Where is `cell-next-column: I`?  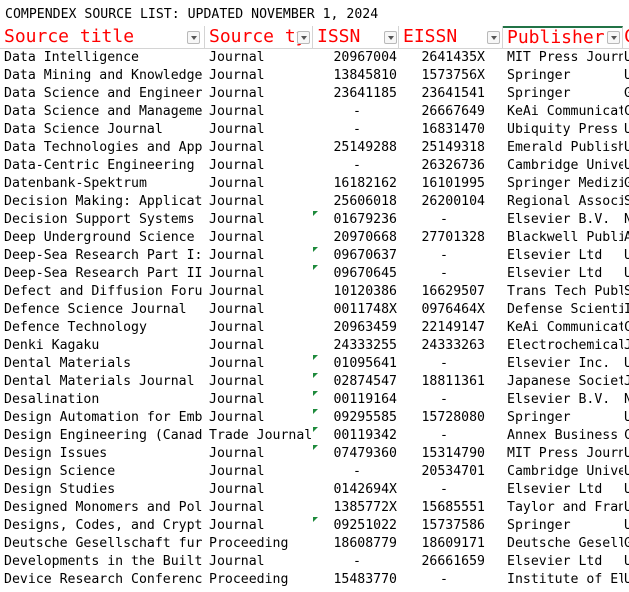 cell-next-column: I is located at coordinates (626, 310).